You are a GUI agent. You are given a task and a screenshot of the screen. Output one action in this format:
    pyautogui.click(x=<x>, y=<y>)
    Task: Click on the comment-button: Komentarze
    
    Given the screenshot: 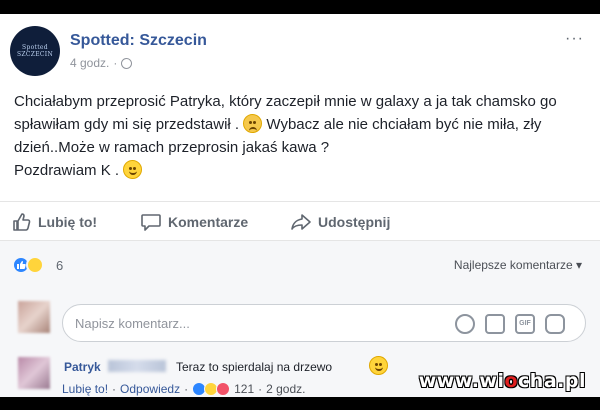 What is the action you would take?
    pyautogui.click(x=194, y=222)
    